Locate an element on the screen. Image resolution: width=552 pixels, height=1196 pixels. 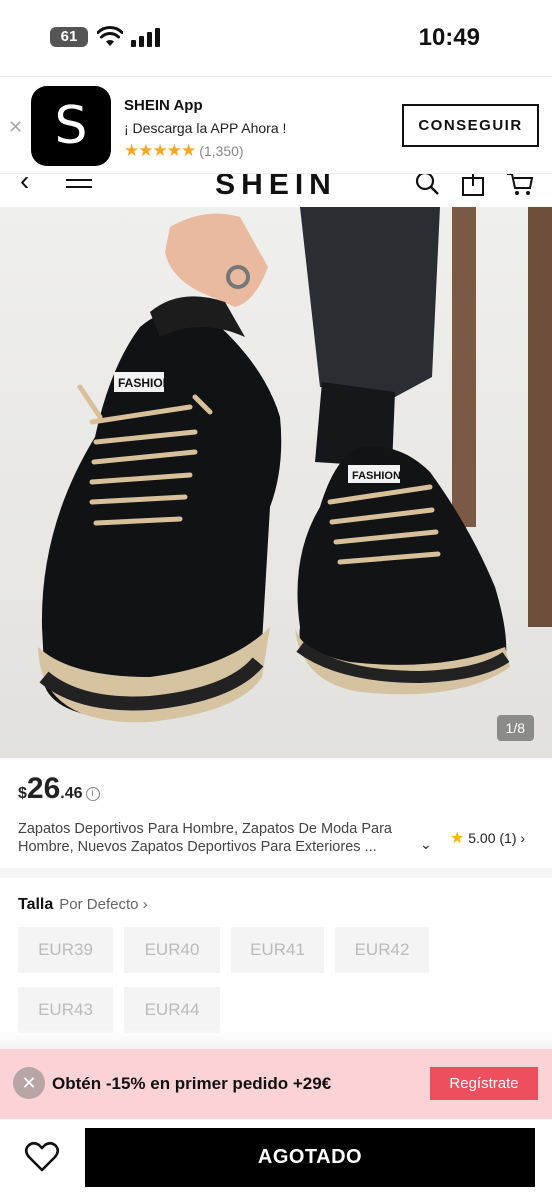
register-button: Regístrate is located at coordinates (484, 1083).